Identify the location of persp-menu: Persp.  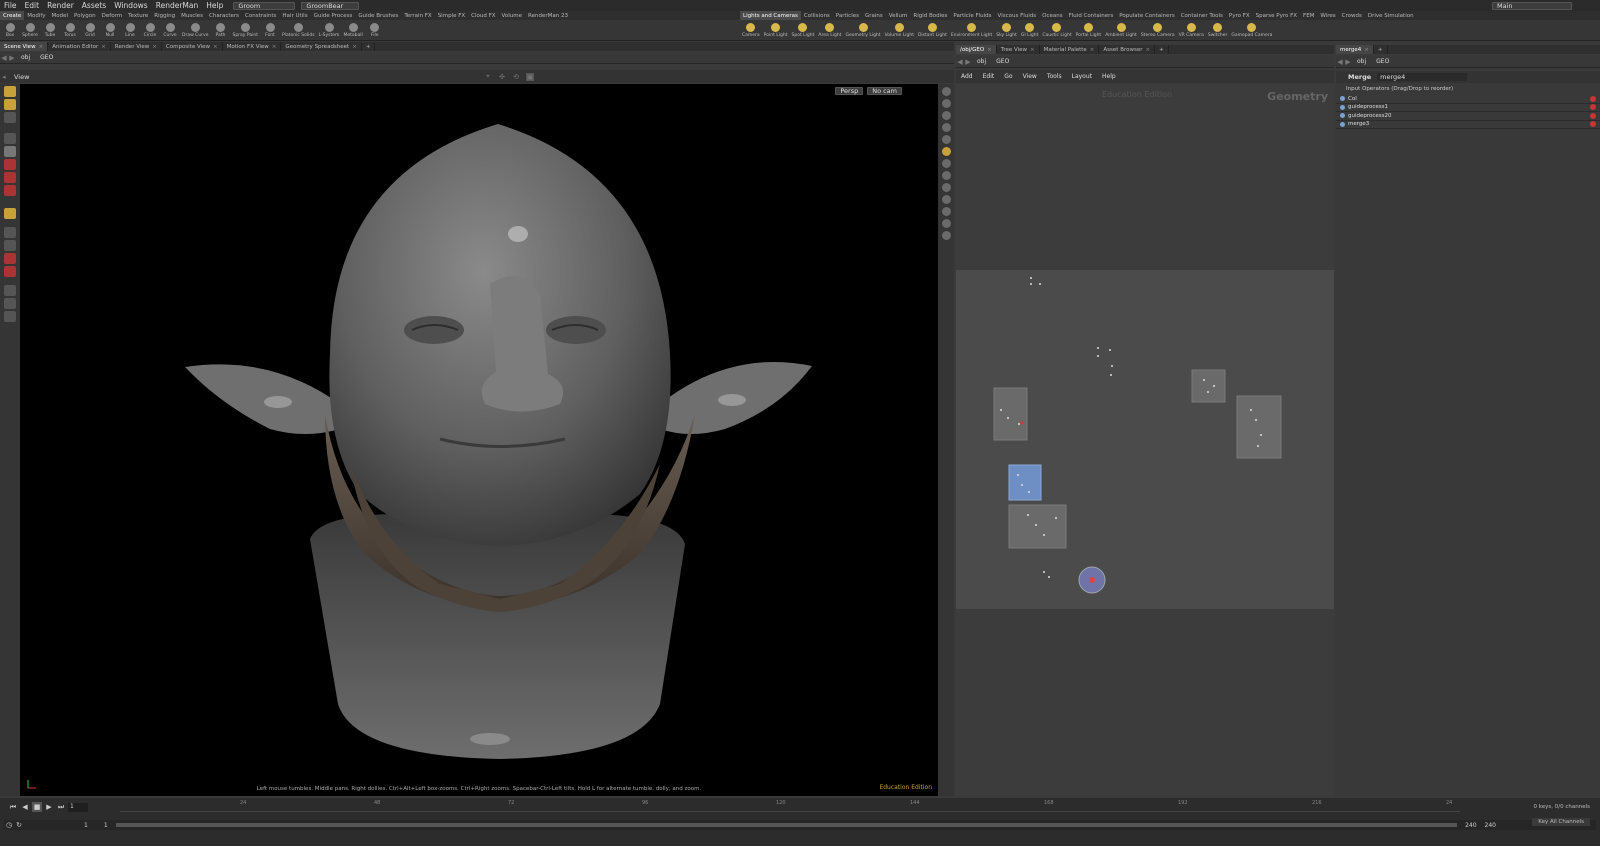
(849, 91).